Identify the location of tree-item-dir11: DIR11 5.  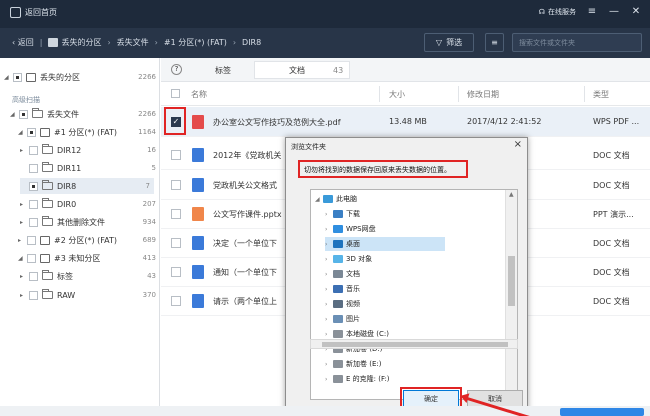
(88, 168).